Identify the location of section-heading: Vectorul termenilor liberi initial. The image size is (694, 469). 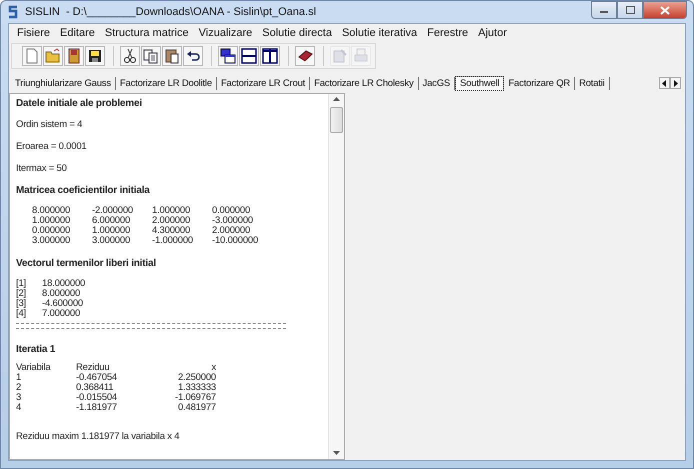
(86, 263).